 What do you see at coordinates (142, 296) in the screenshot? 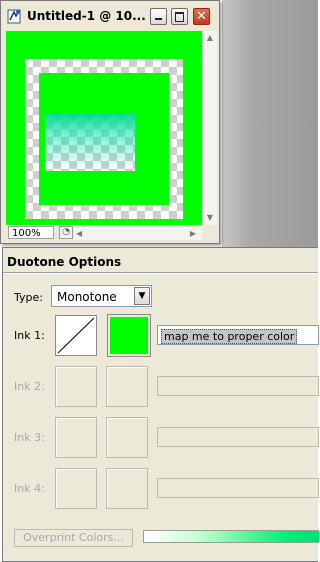
I see `chevron-down-icon: ▼` at bounding box center [142, 296].